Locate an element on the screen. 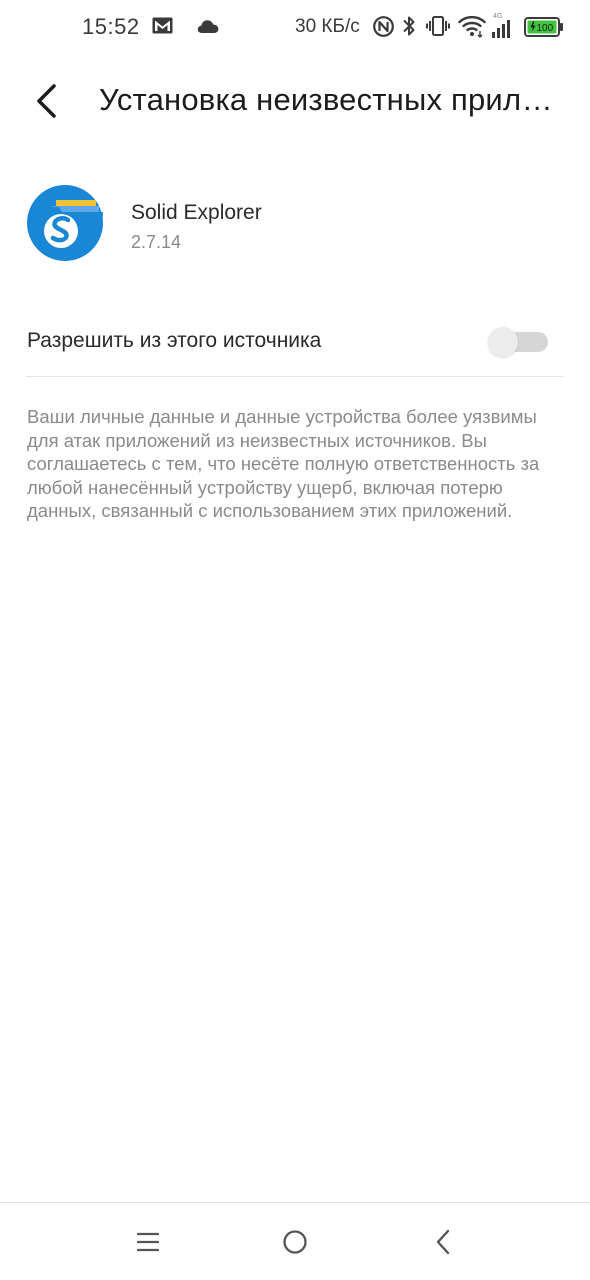  app-name: Solid Explorer is located at coordinates (196, 212).